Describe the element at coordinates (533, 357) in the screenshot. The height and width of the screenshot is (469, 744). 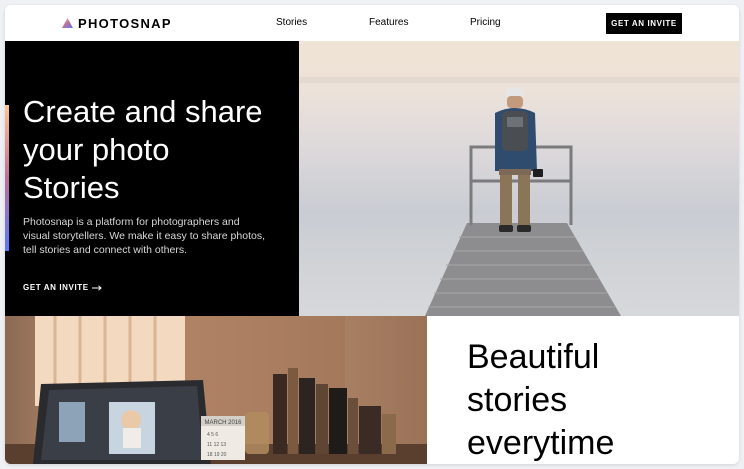
I see `heading-line: Beautiful` at that location.